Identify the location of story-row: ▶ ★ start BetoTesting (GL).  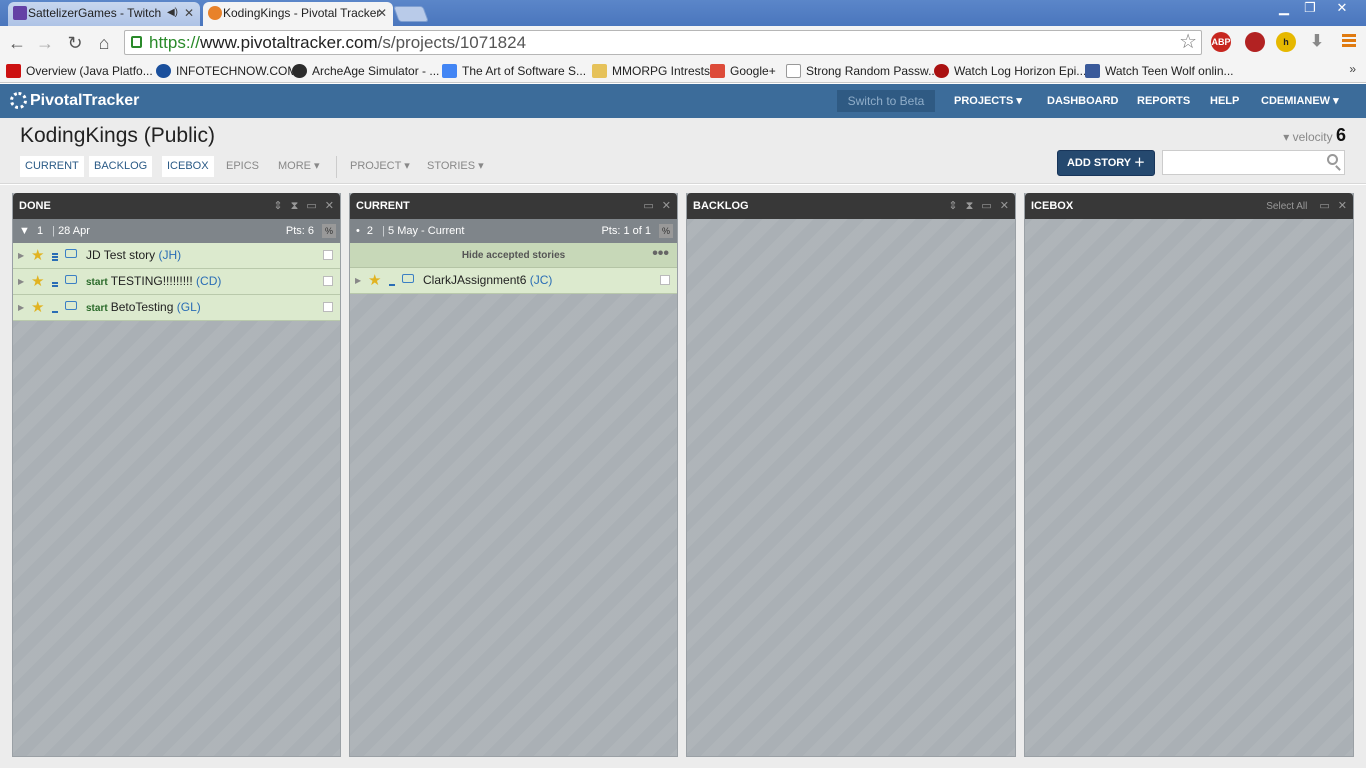
(176, 308).